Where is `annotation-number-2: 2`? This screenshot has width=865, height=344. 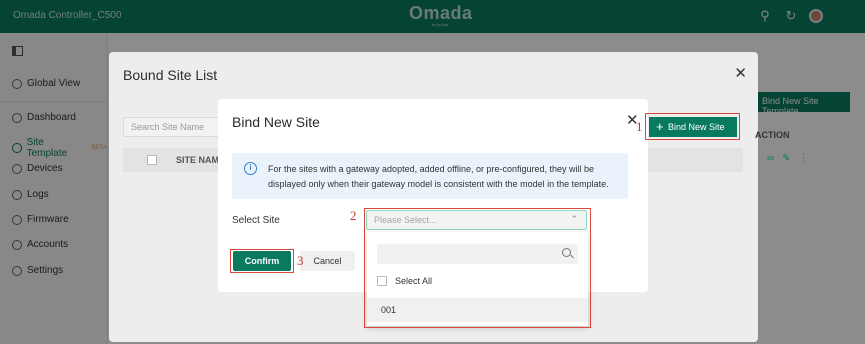 annotation-number-2: 2 is located at coordinates (353, 215).